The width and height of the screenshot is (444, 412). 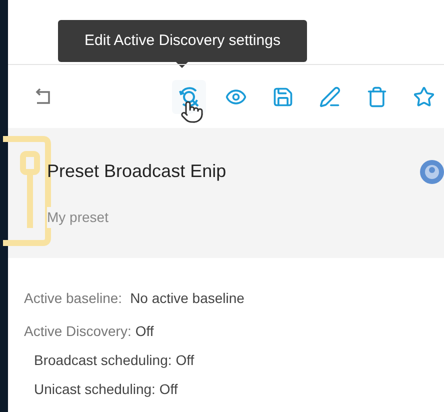 I want to click on detail-value: No active baseline, so click(x=187, y=298).